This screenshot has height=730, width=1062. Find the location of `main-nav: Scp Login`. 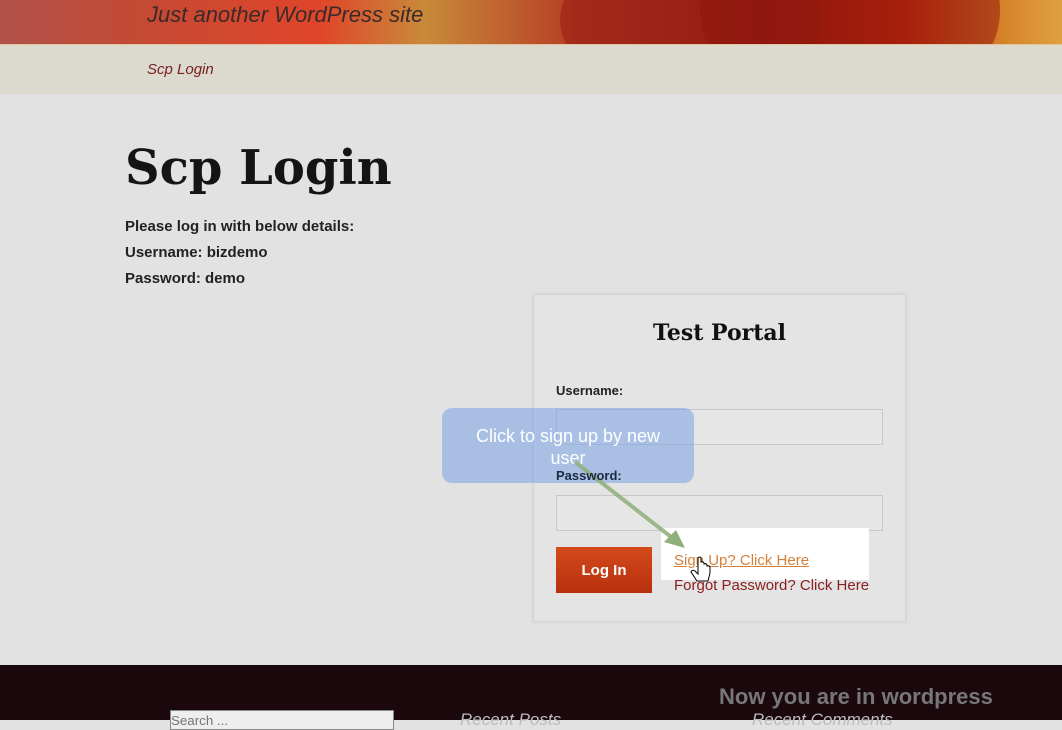

main-nav: Scp Login is located at coordinates (531, 69).